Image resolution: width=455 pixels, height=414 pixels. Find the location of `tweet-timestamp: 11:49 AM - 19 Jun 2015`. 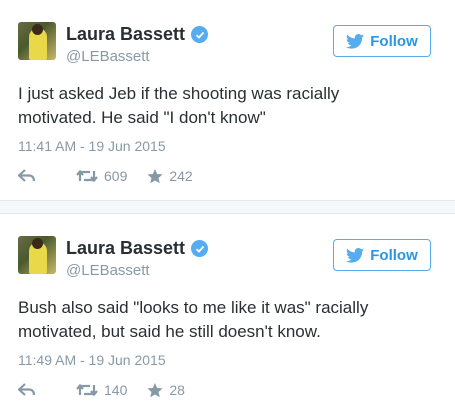

tweet-timestamp: 11:49 AM - 19 Jun 2015 is located at coordinates (92, 360).